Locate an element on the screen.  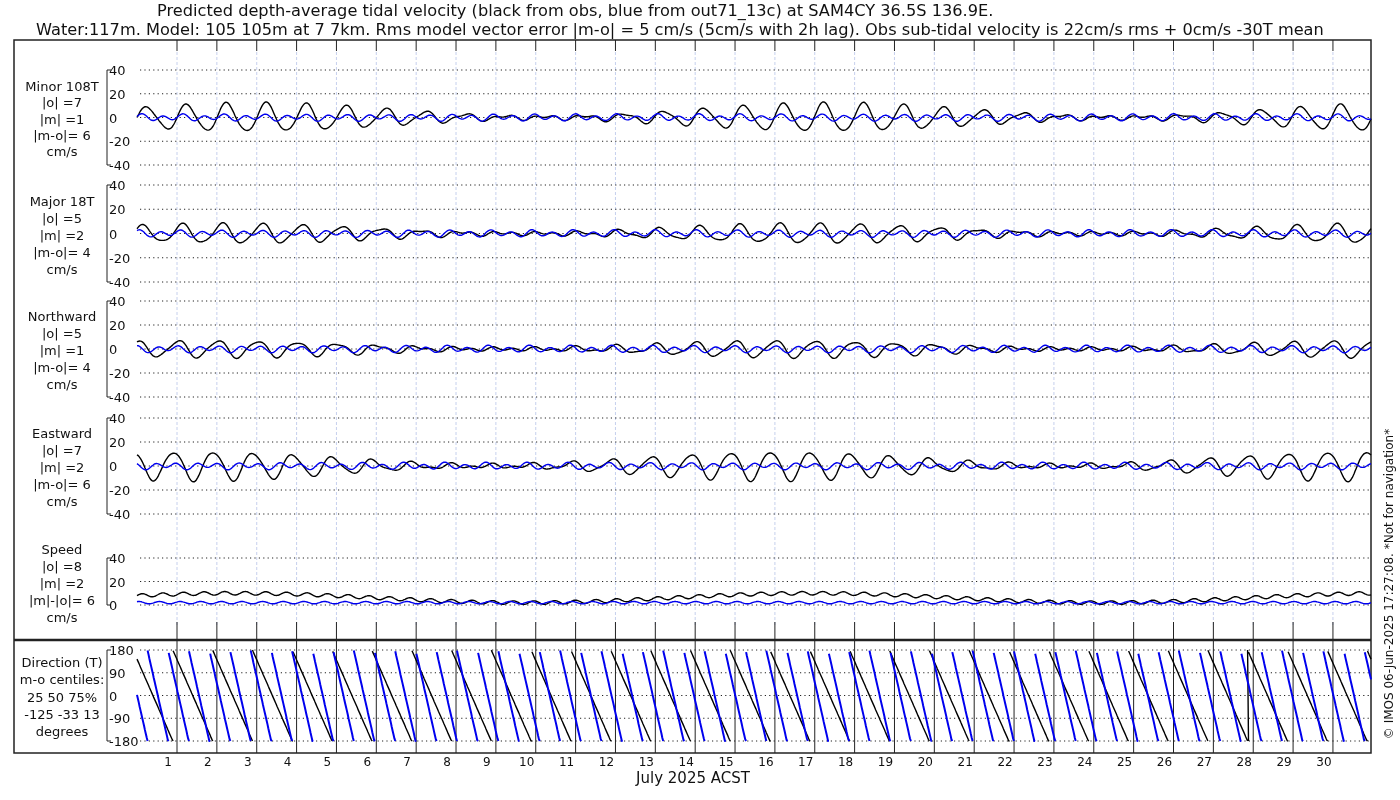
day-tick-label: 14 is located at coordinates (686, 762).